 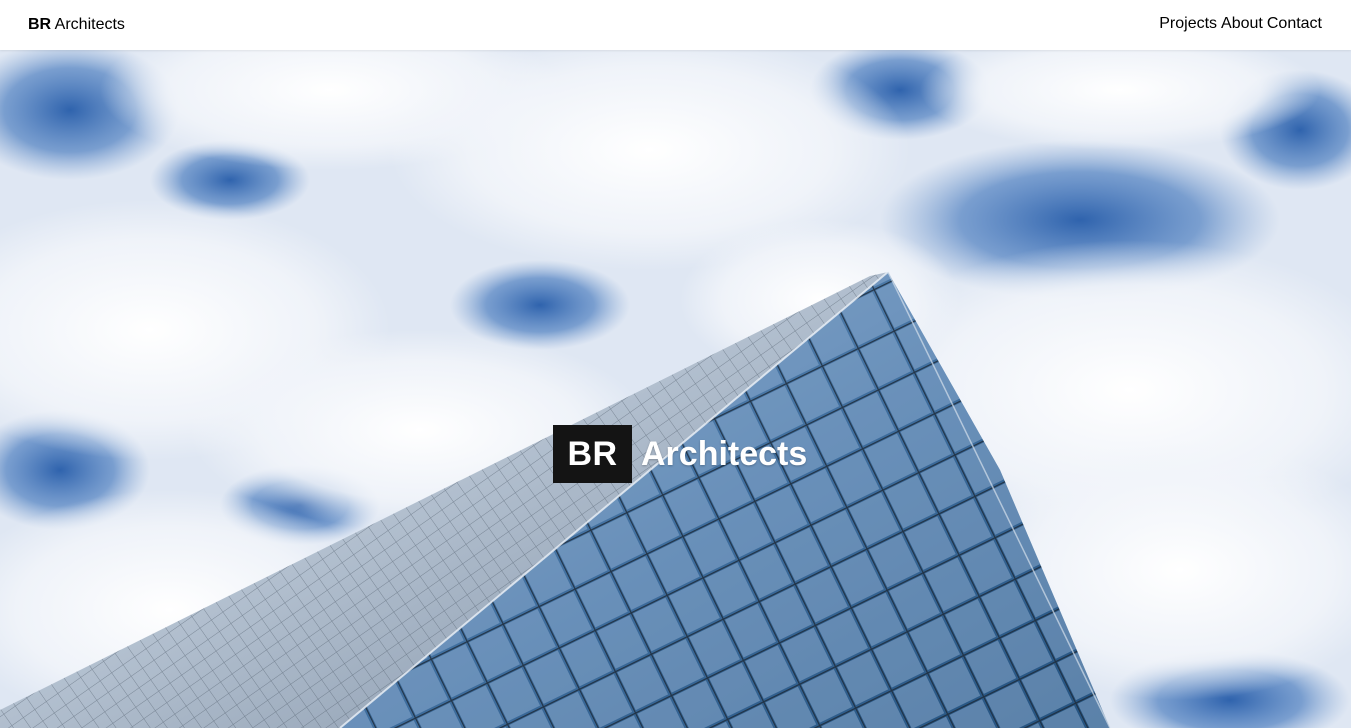 I want to click on nav-menu: Projects About Contact, so click(x=1240, y=24).